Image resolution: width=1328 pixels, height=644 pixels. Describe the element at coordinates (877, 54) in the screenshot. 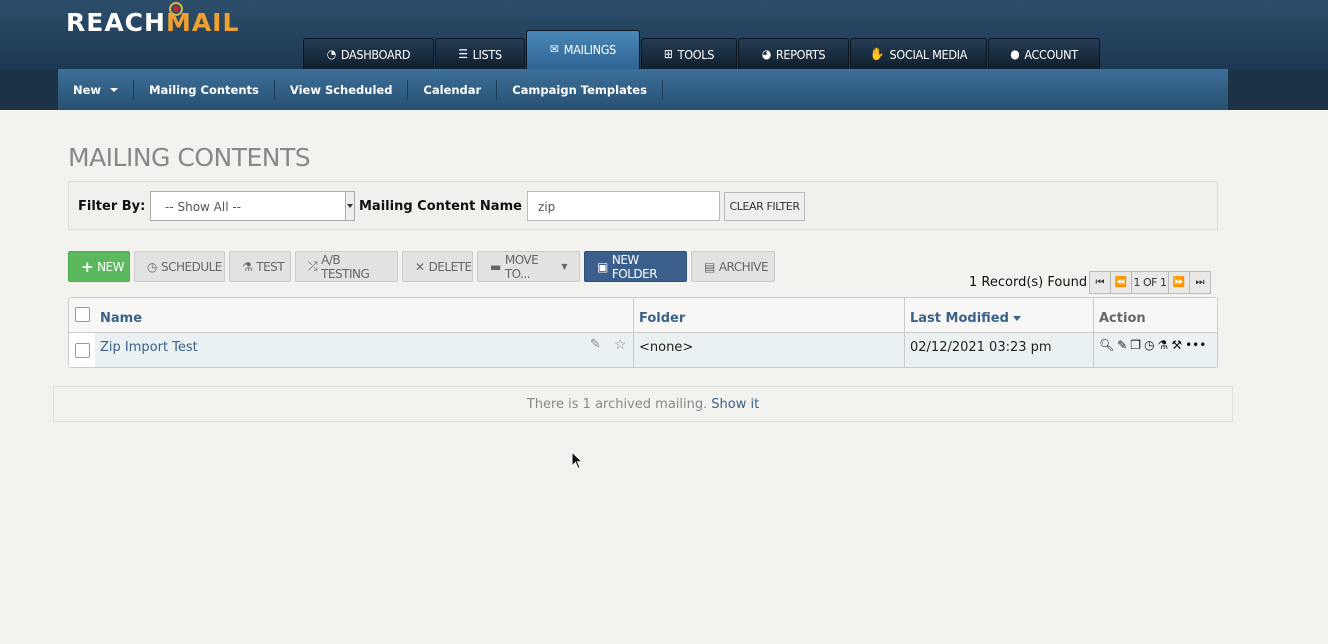

I see `thumbs-up-icon: ✋` at that location.